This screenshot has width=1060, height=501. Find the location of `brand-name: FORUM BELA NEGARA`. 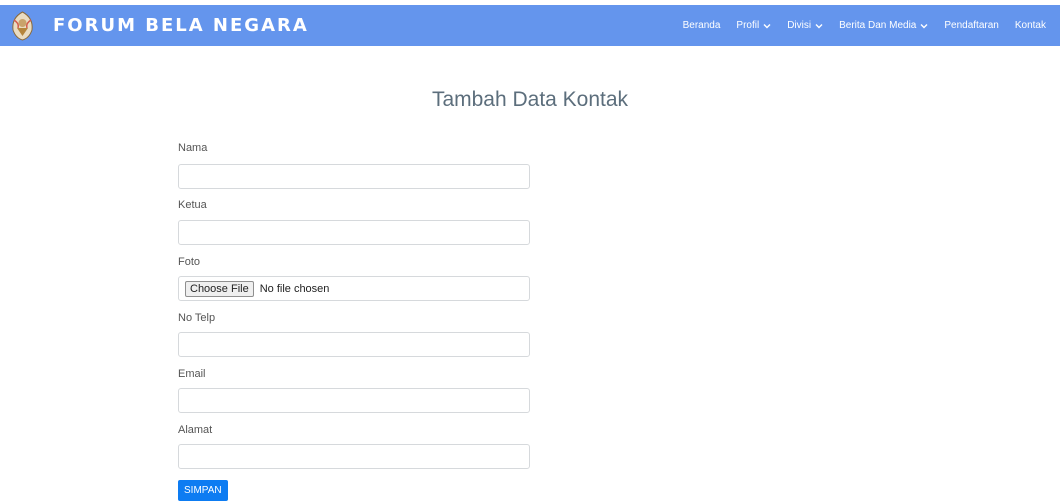

brand-name: FORUM BELA NEGARA is located at coordinates (181, 25).